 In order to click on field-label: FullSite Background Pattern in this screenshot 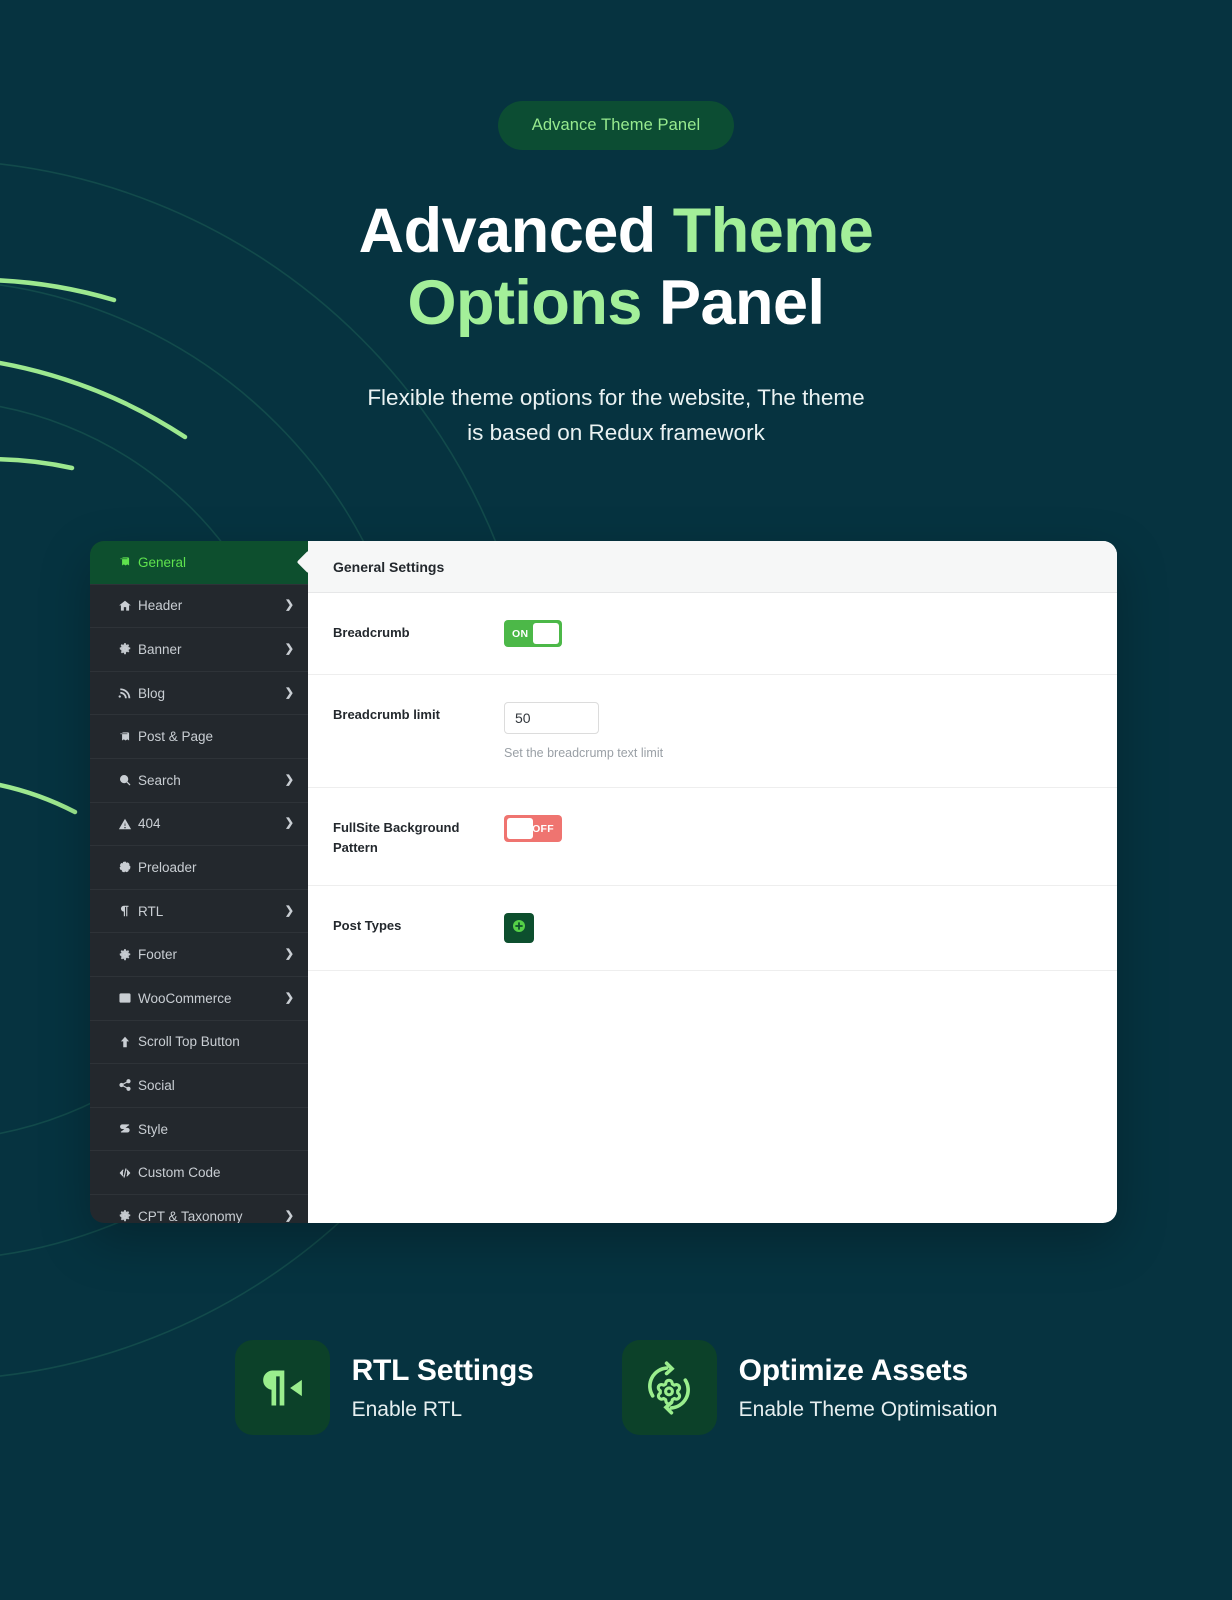, I will do `click(396, 837)`.